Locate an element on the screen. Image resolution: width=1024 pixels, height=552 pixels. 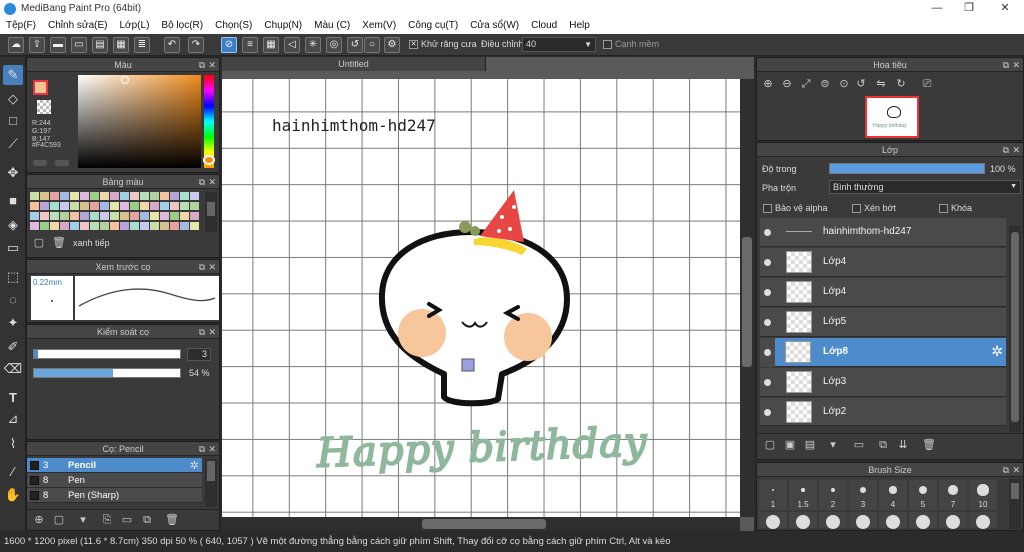
gradient-tool-icon: ▭ is located at coordinates (13, 248).